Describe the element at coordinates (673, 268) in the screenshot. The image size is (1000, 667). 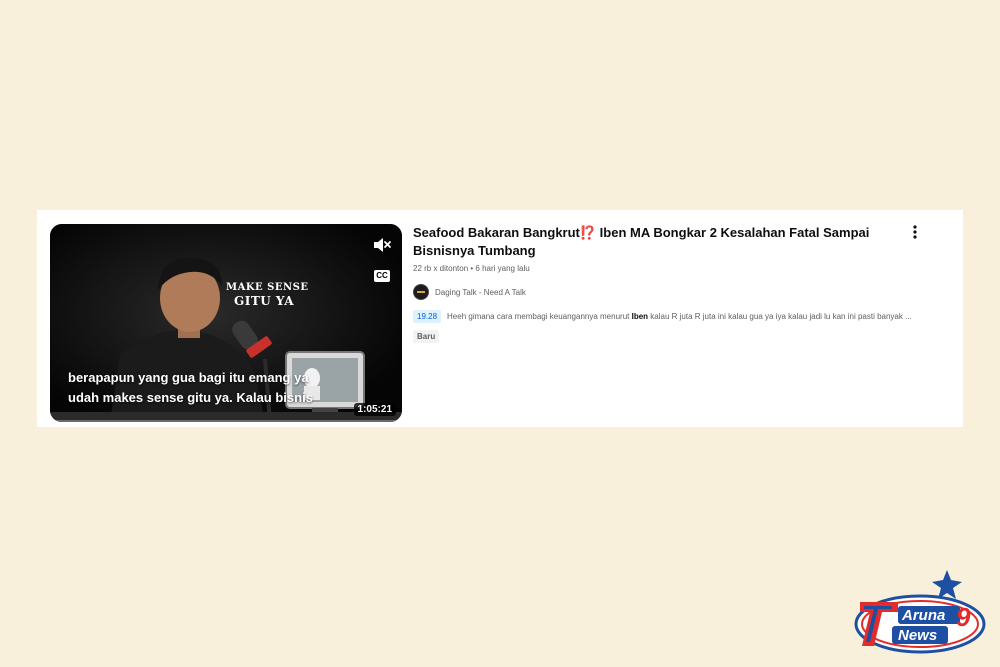
I see `video-metadata: 22 rb x ditonton • 6 hari yang lalu` at that location.